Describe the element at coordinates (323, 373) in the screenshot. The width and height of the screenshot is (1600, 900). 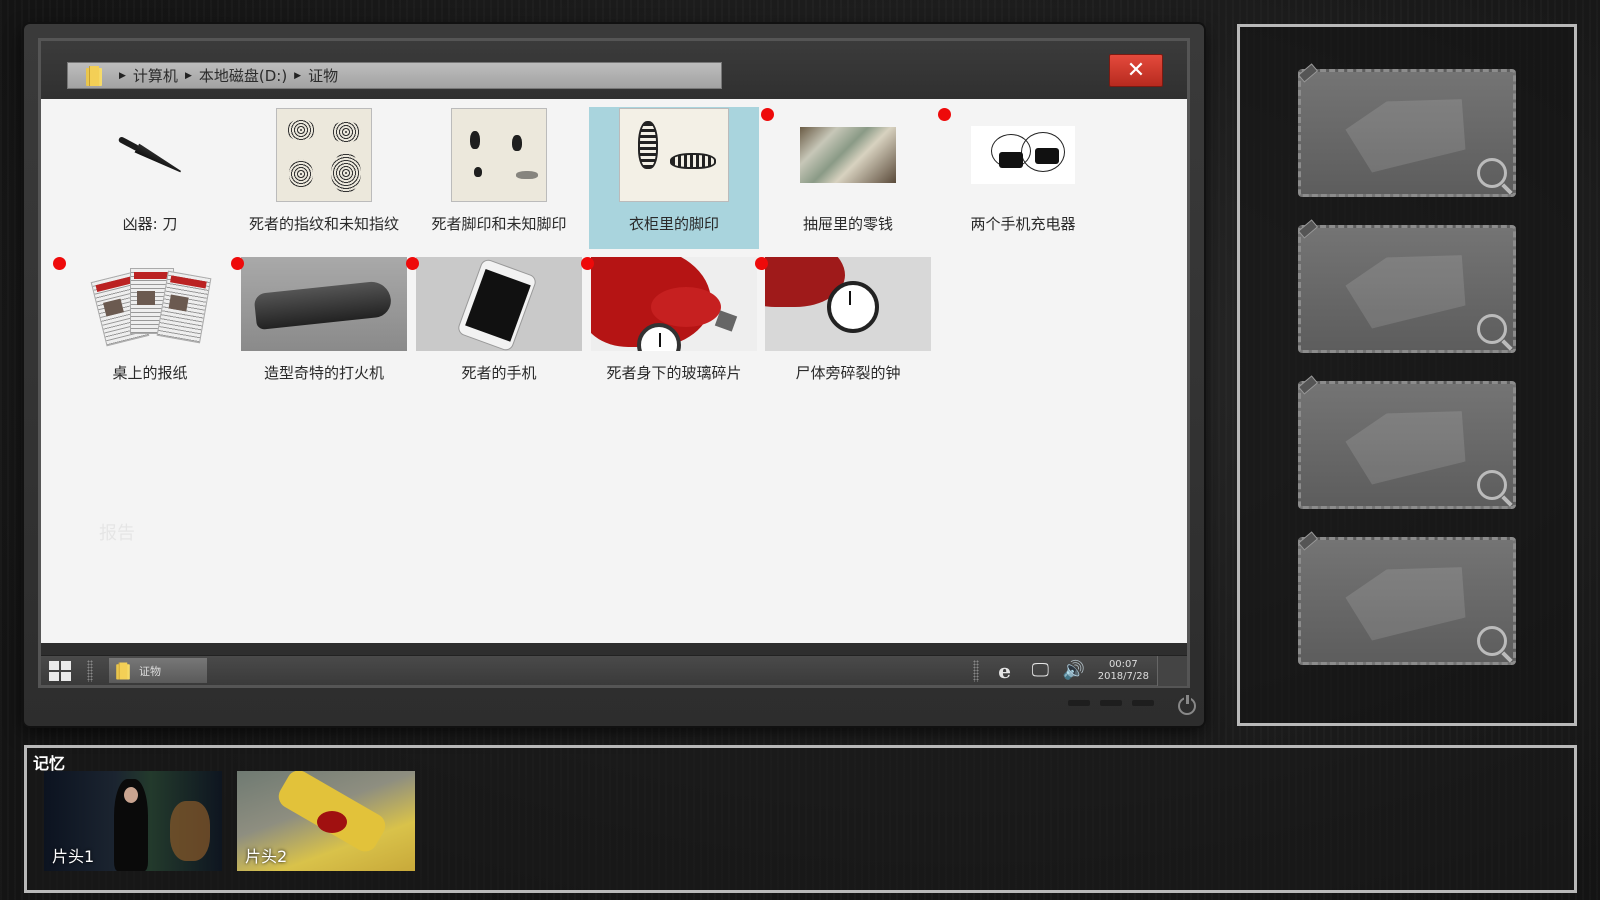
I see `file-label: 造型奇特的打火机` at that location.